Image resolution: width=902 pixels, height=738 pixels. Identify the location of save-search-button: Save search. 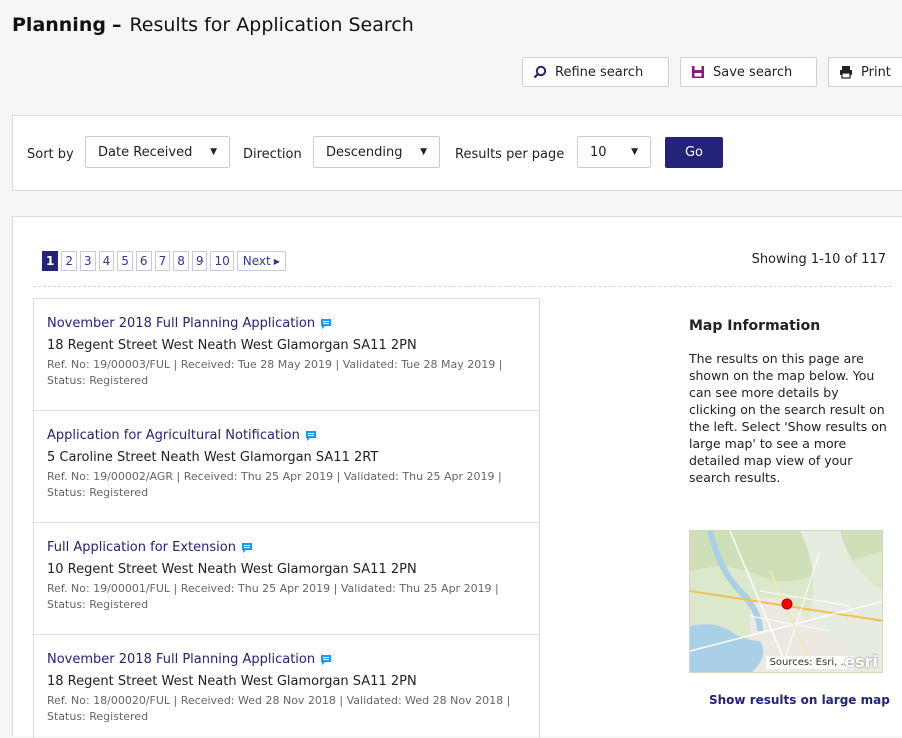
(748, 72).